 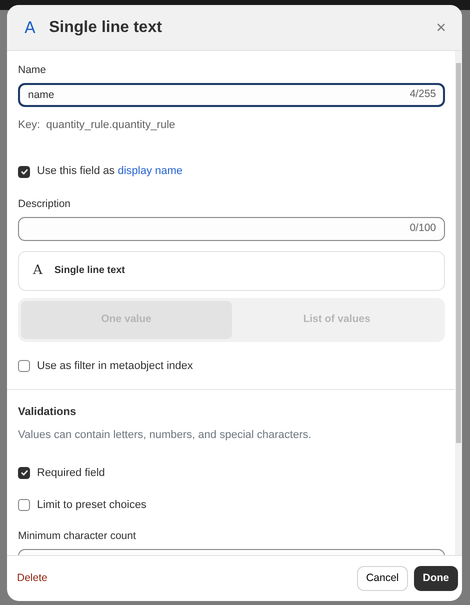 I want to click on validation-option: Limit to preset choices, so click(x=91, y=504).